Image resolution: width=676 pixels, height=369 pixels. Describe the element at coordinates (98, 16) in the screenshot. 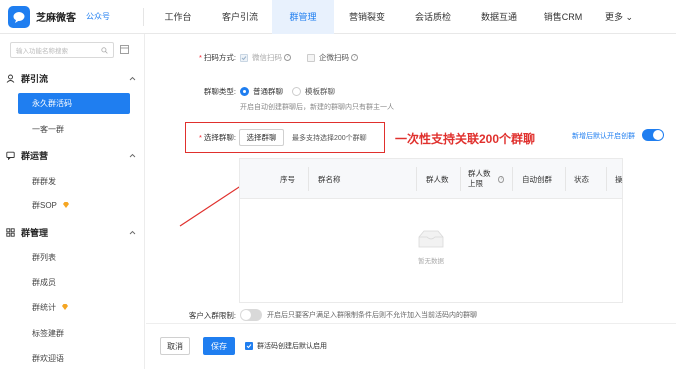

I see `account-switch: 公众号` at that location.